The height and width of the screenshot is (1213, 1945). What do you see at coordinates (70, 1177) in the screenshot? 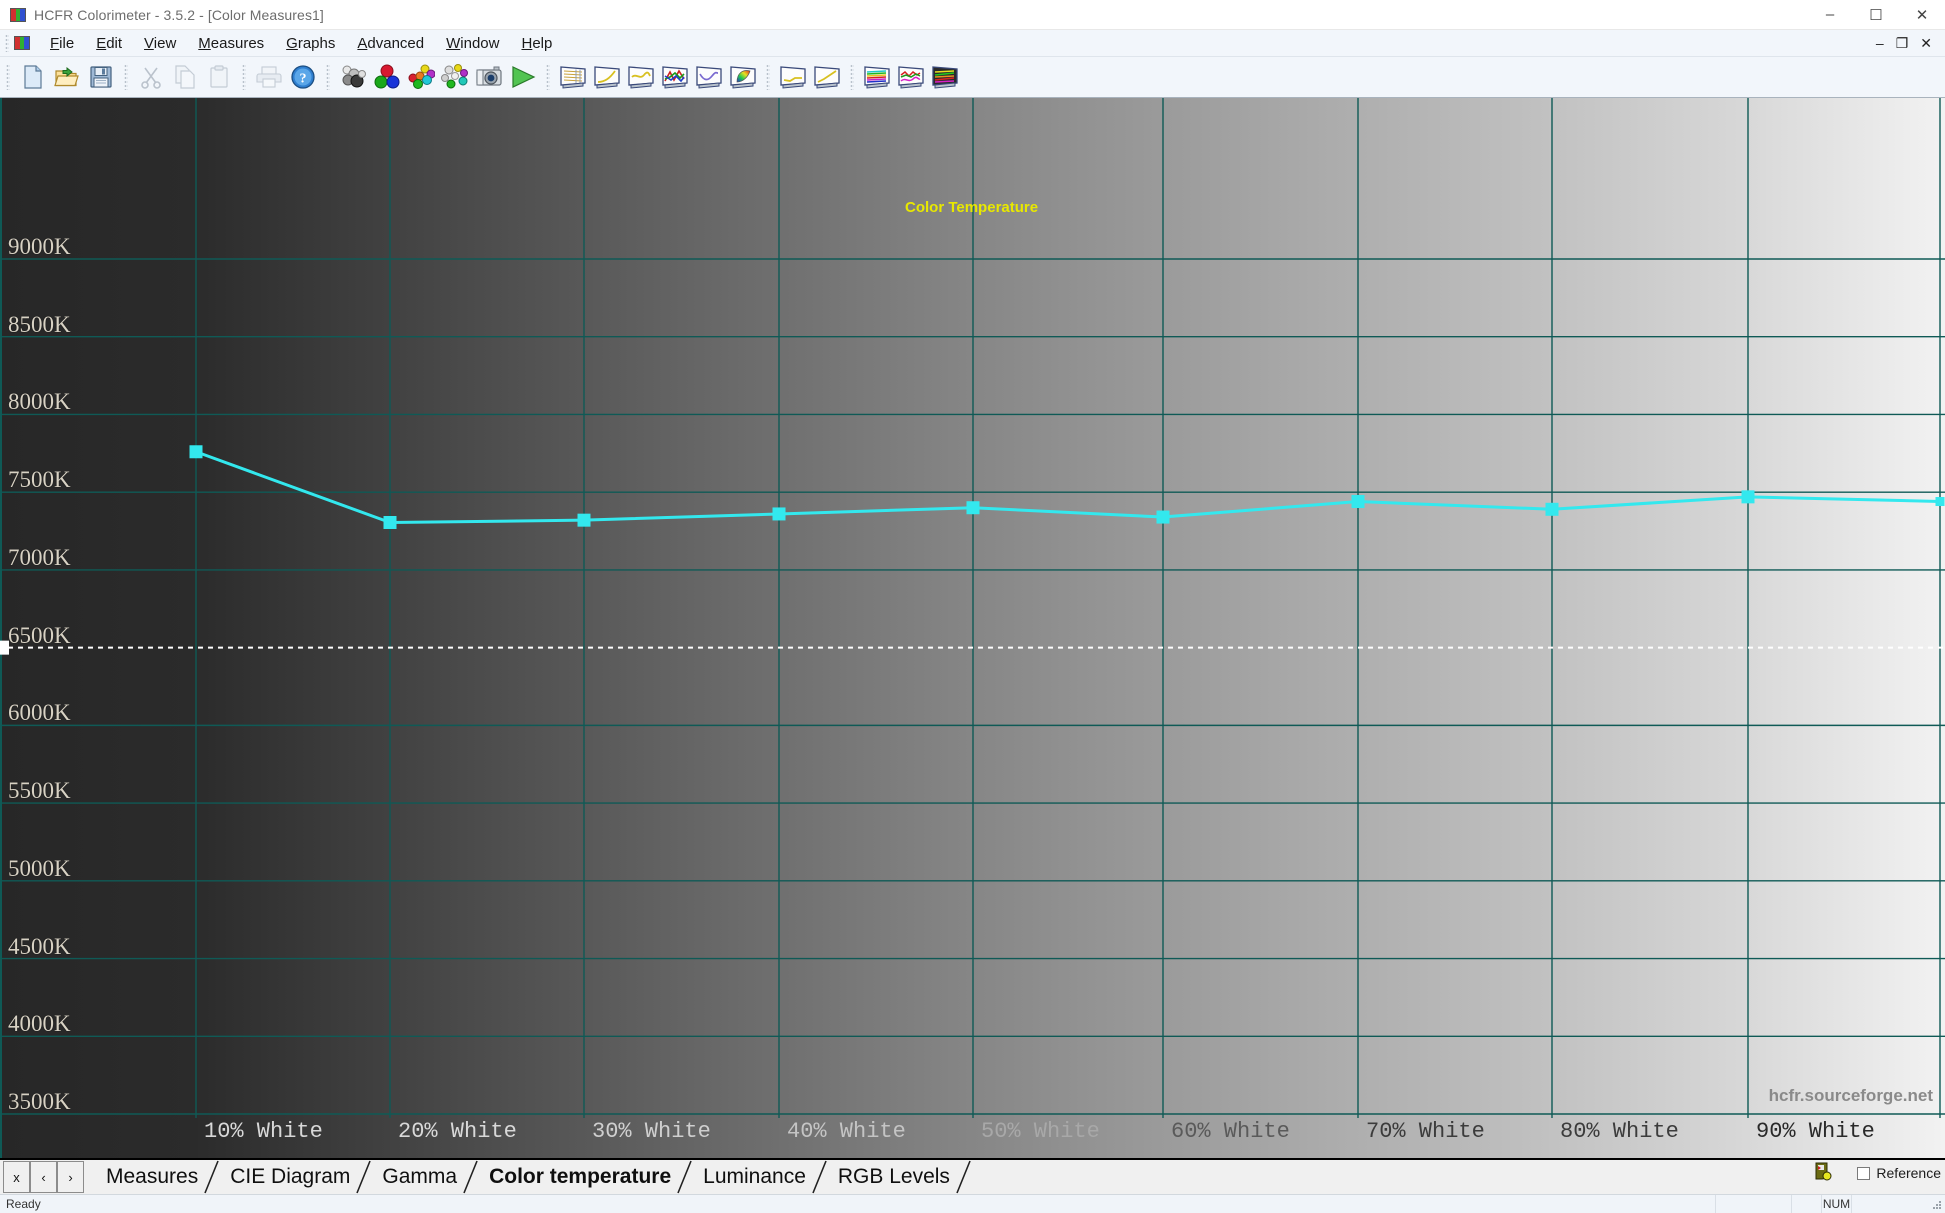
I see `tab-next-button: ›` at bounding box center [70, 1177].